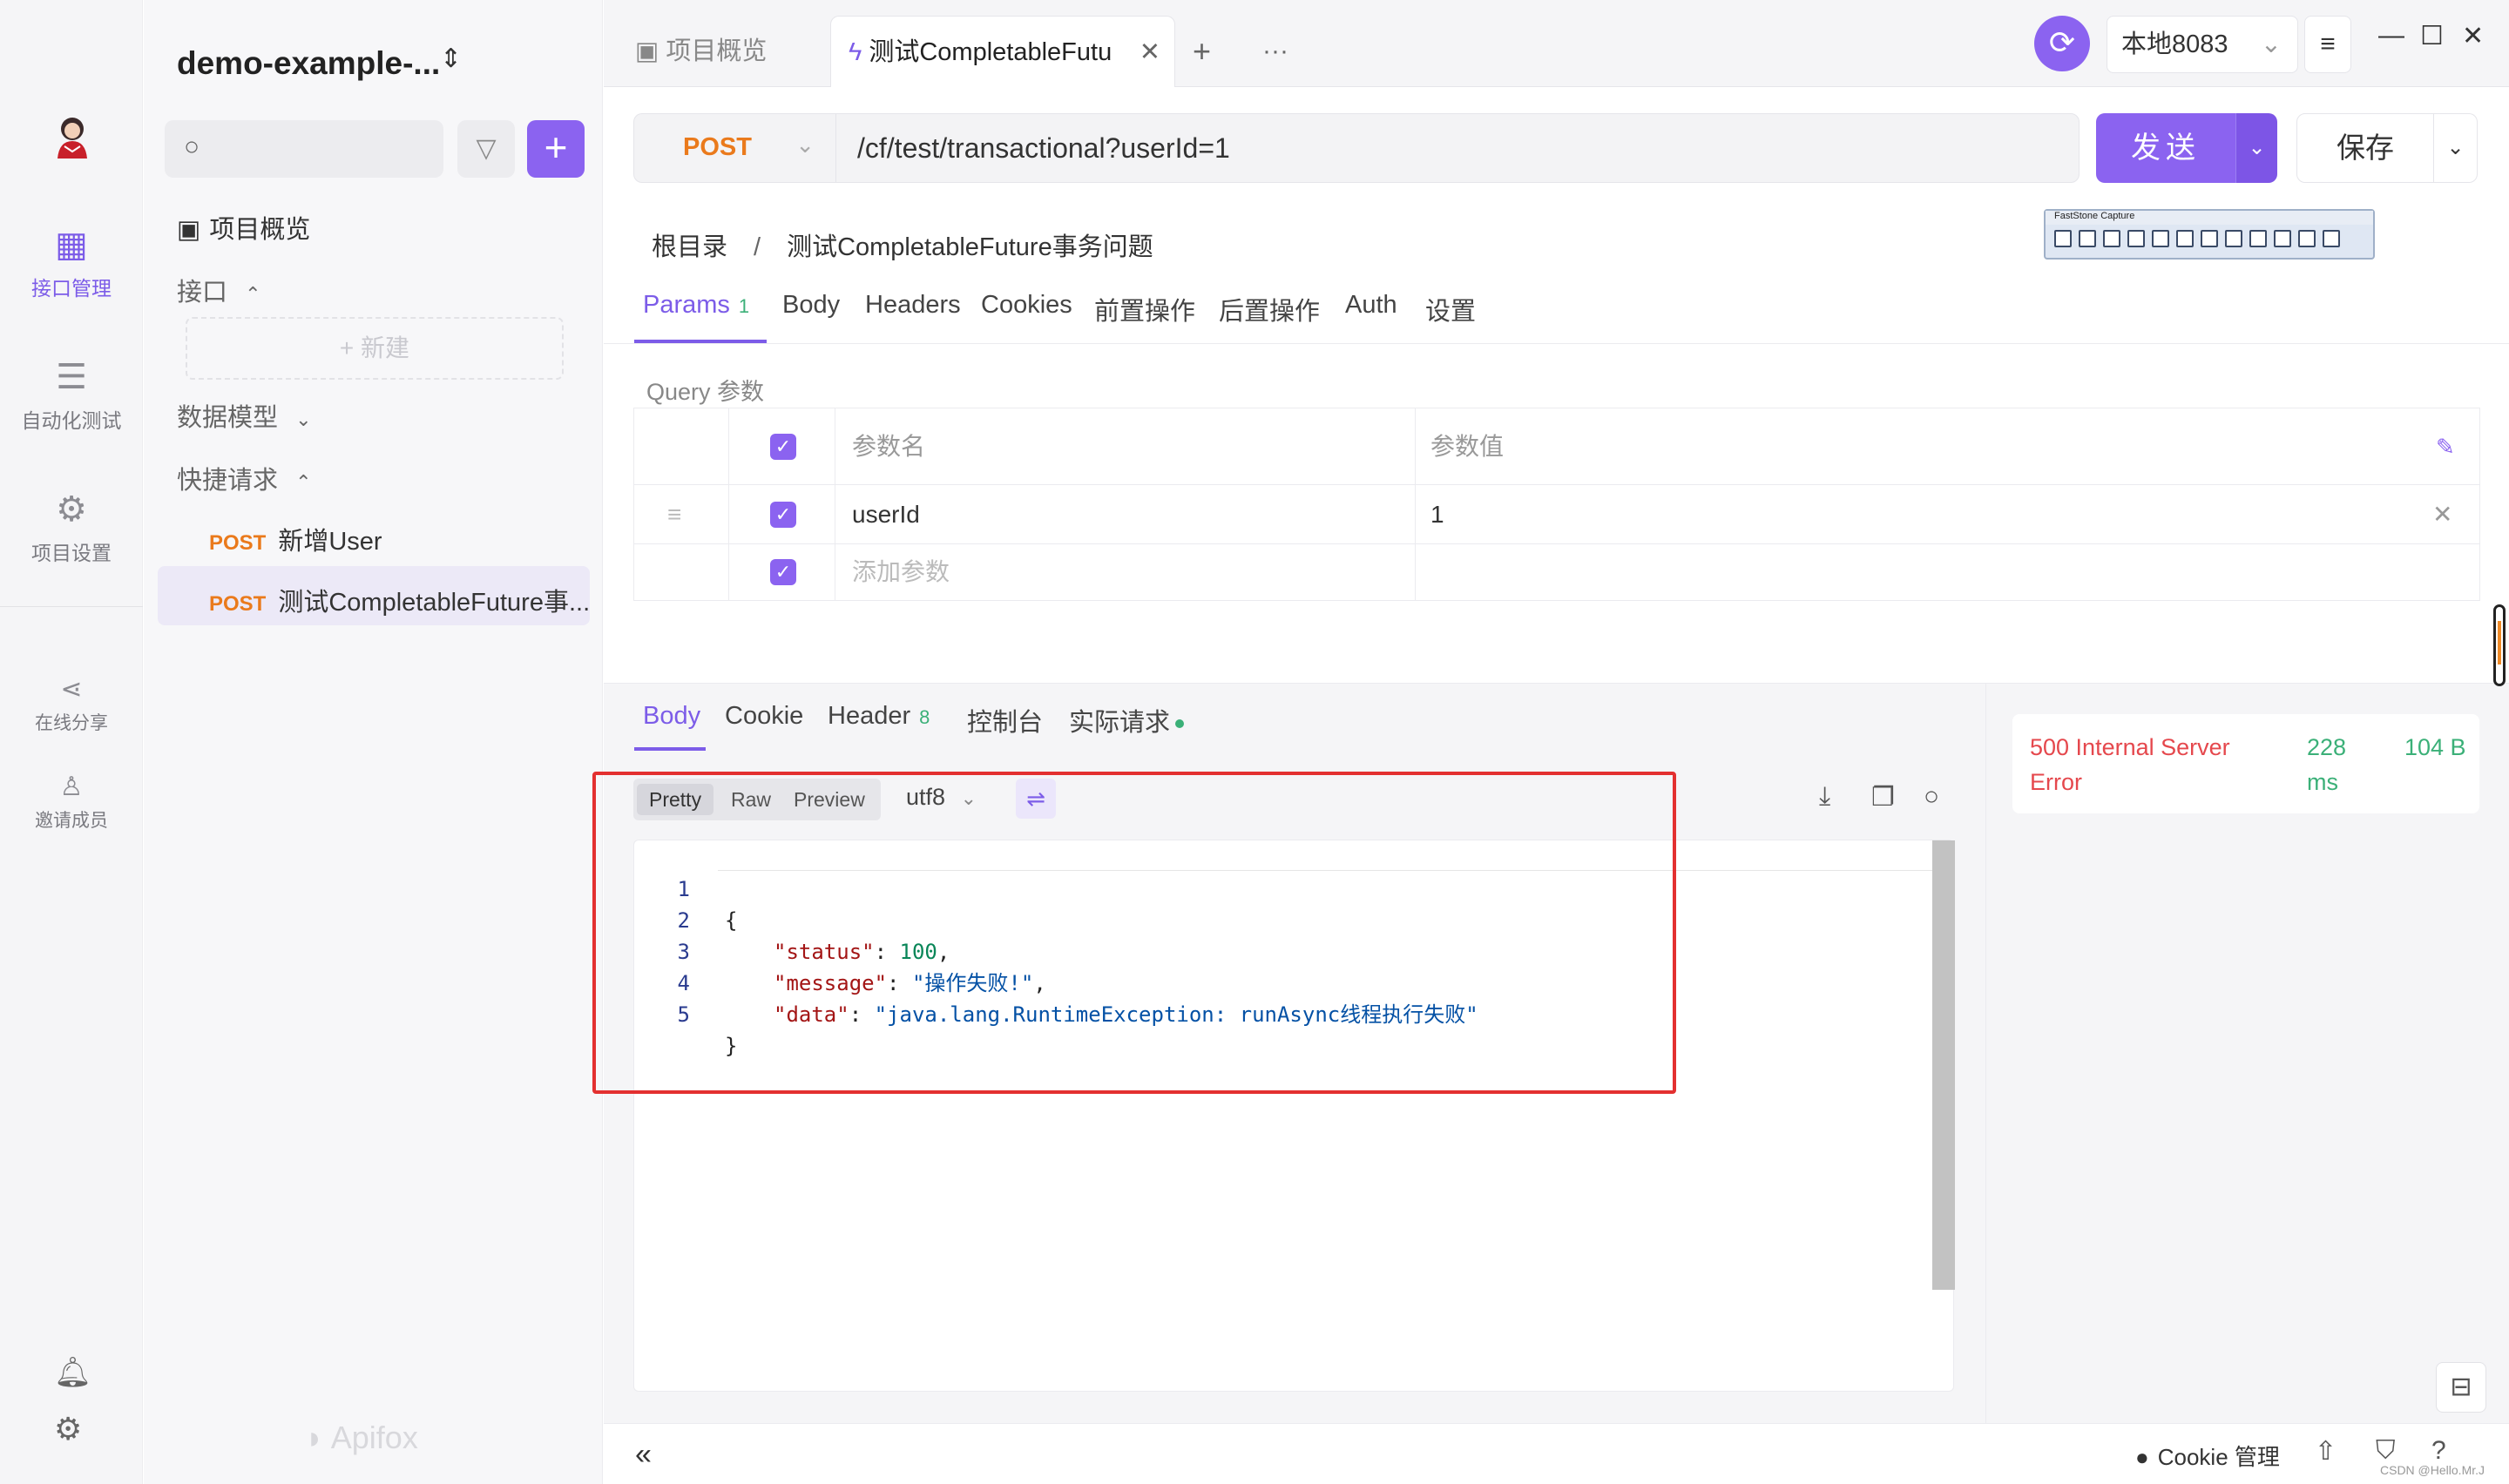 This screenshot has width=2509, height=1484. Describe the element at coordinates (68, 1429) in the screenshot. I see `settings-gear-icon: ⚙` at that location.